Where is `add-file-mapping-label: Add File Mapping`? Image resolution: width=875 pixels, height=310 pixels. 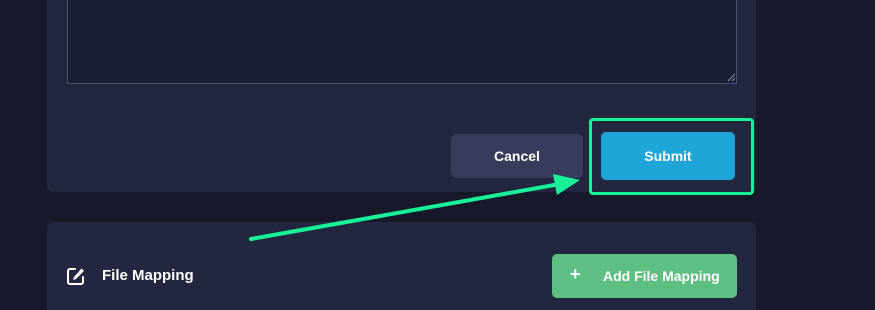
add-file-mapping-label: Add File Mapping is located at coordinates (661, 276).